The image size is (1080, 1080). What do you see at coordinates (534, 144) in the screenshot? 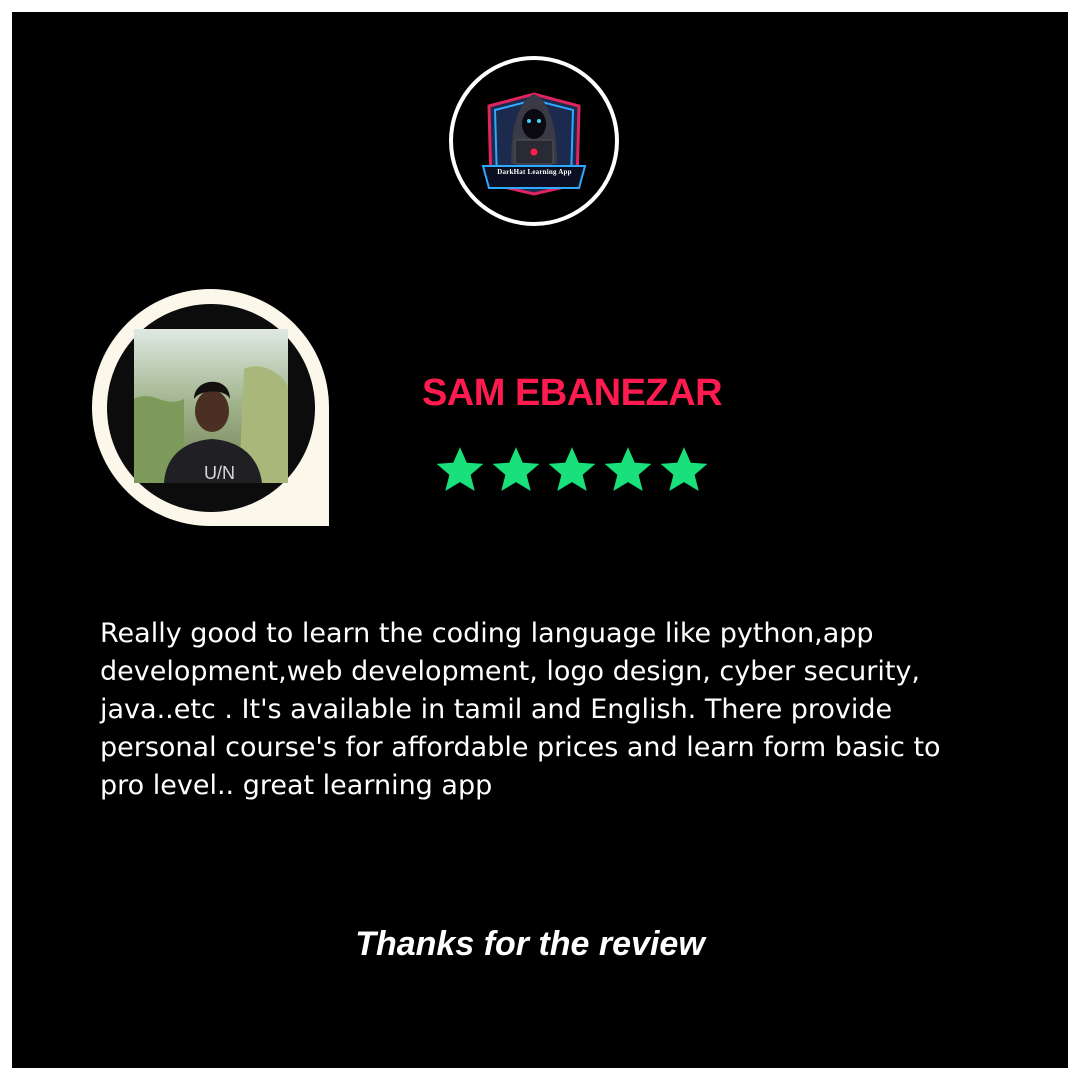
I see `hooded-hacker-icon` at bounding box center [534, 144].